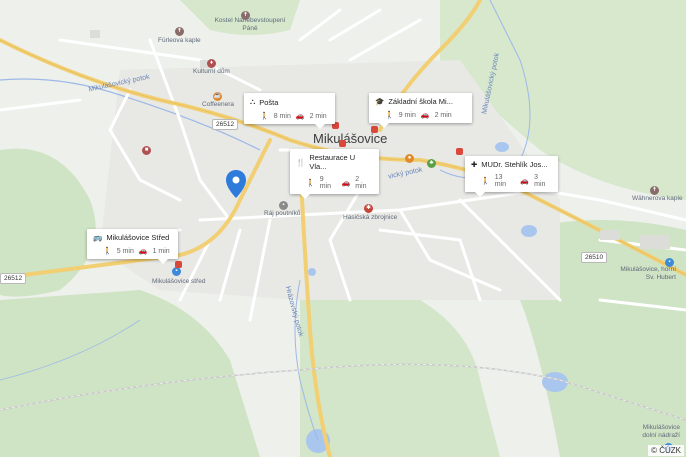  What do you see at coordinates (511, 176) in the screenshot?
I see `card-lekar: ✚ MUDr. Stehlík Jos... 🚶 13 min 🚗 3 min` at bounding box center [511, 176].